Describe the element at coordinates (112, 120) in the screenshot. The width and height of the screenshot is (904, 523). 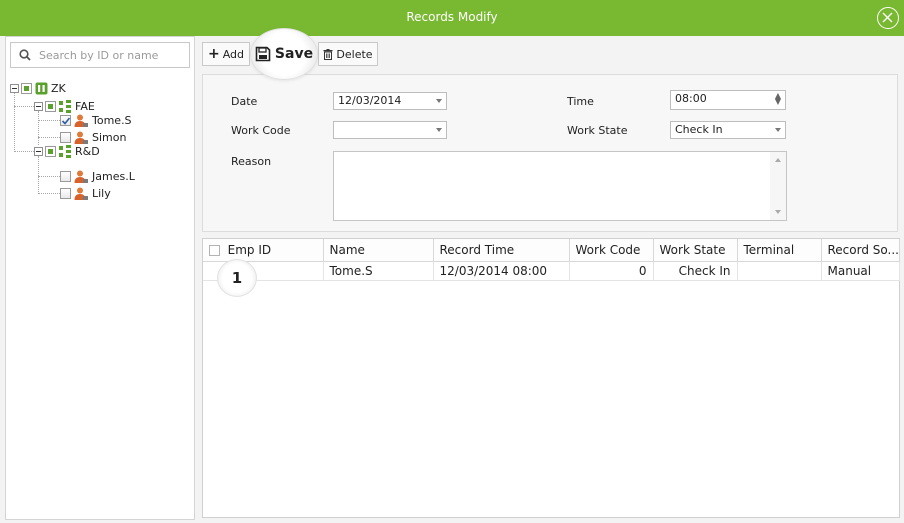
I see `tree-label: Tome.S` at that location.